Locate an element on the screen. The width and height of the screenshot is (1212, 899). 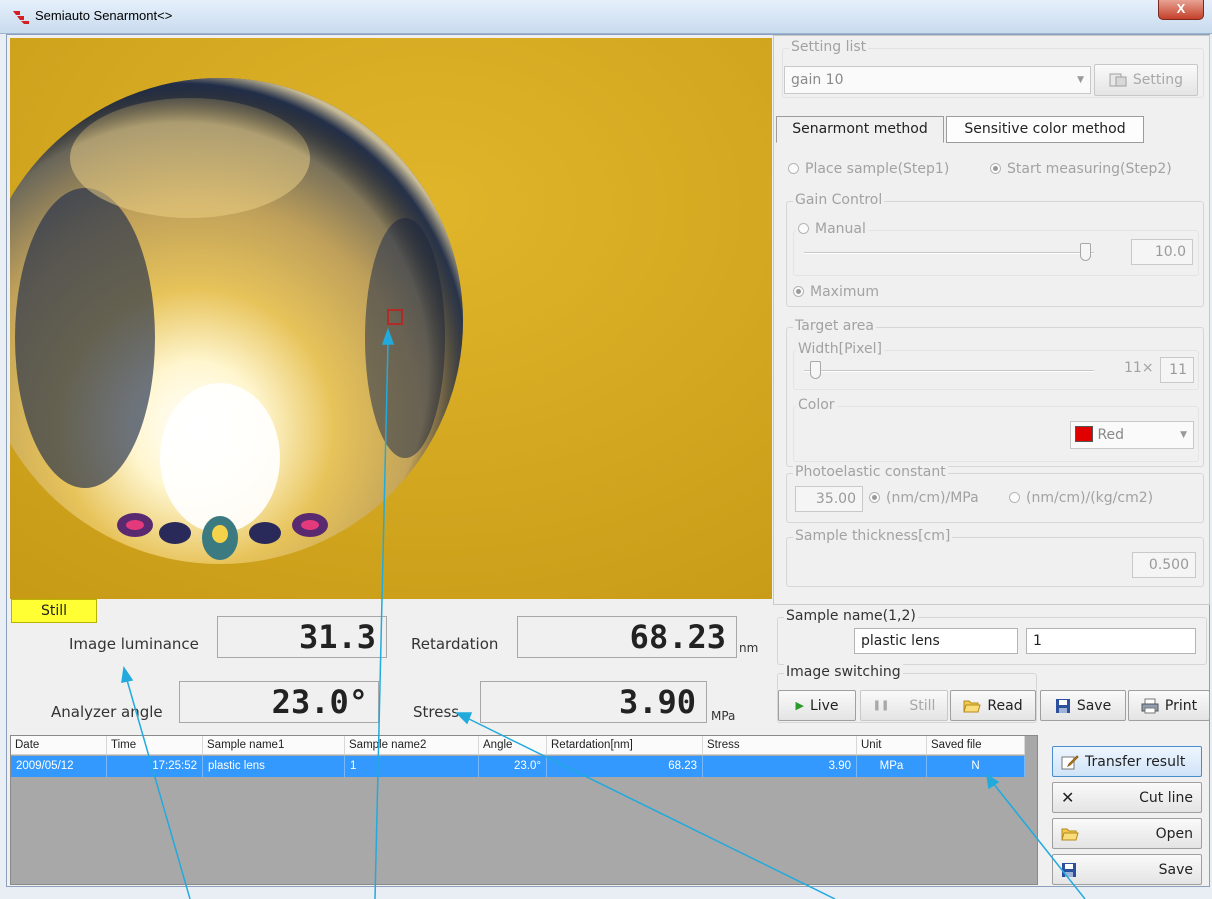
stress-unit: MPa is located at coordinates (723, 716).